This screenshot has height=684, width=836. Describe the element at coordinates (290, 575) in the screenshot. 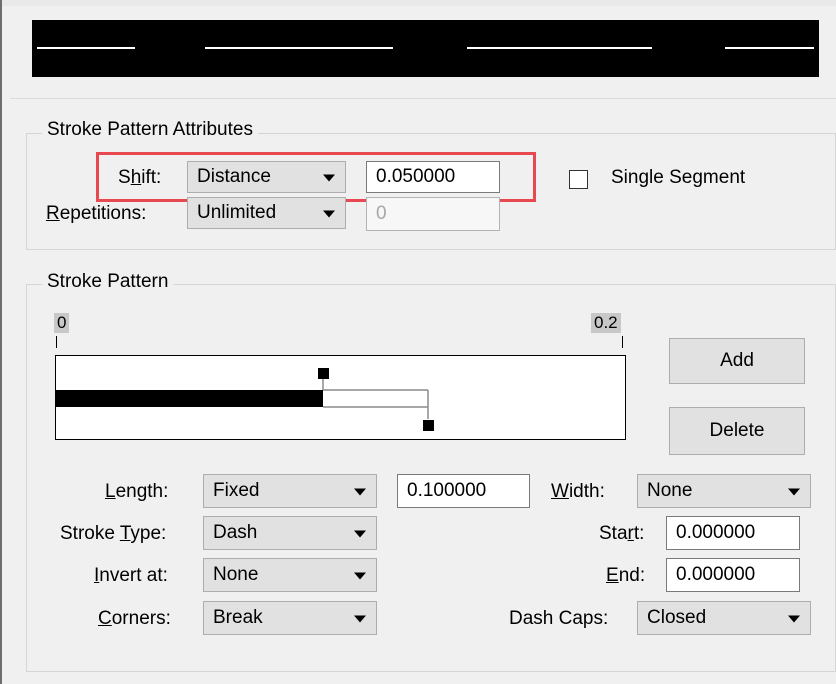

I see `invert-at-dropdown: None` at that location.